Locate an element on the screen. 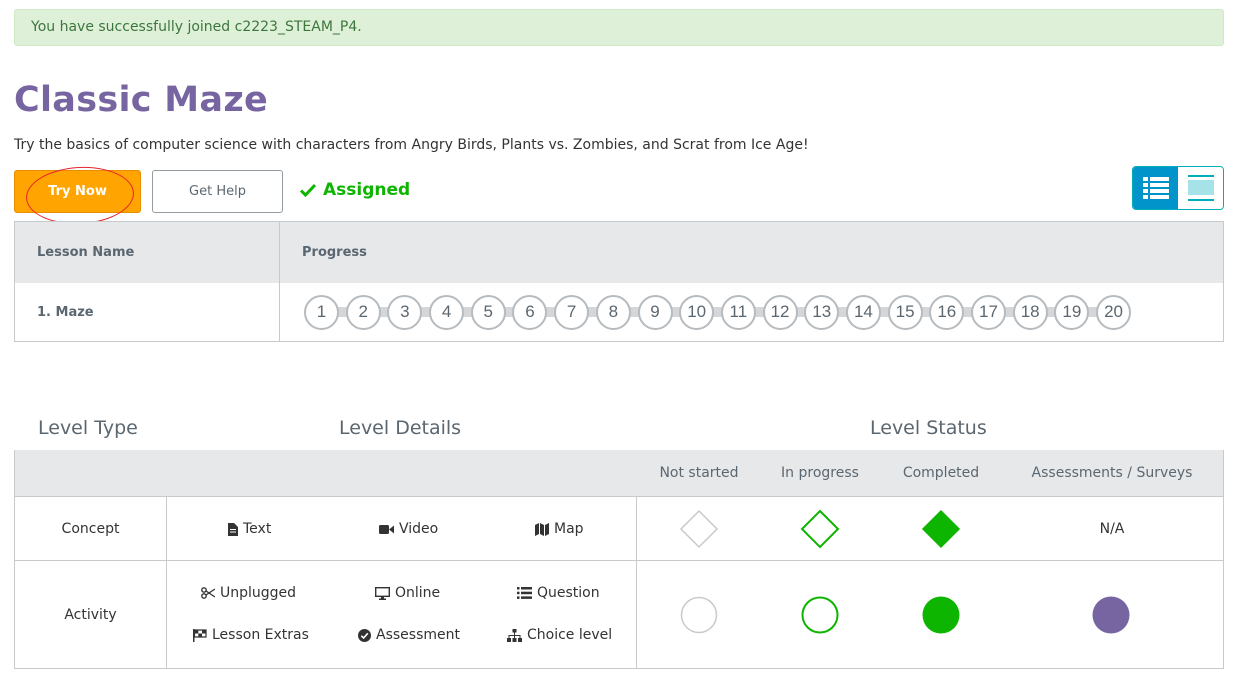  lesson-extras-item: Lesson Extras is located at coordinates (251, 635).